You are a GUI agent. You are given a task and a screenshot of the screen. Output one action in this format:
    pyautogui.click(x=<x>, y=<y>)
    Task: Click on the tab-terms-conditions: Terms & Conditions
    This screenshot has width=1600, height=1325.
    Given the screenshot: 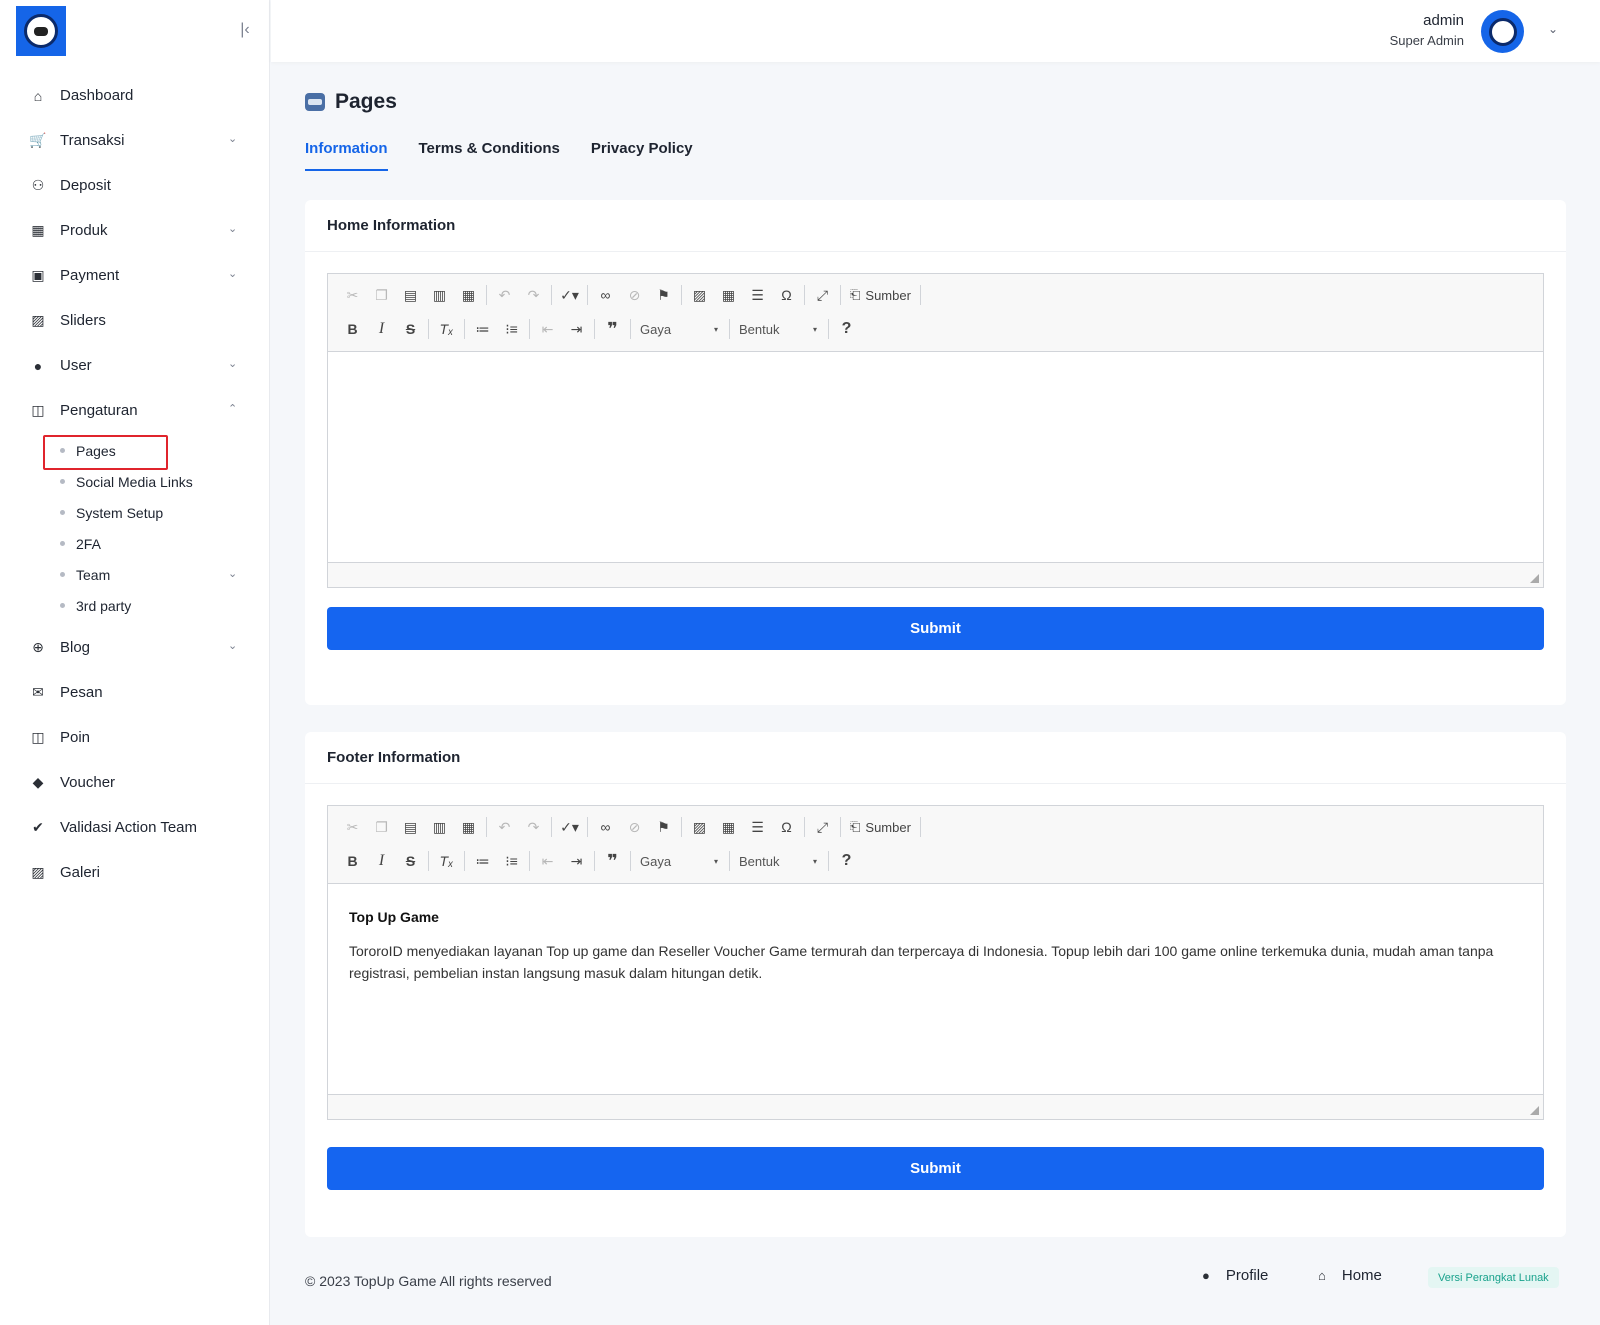 What is the action you would take?
    pyautogui.click(x=489, y=155)
    